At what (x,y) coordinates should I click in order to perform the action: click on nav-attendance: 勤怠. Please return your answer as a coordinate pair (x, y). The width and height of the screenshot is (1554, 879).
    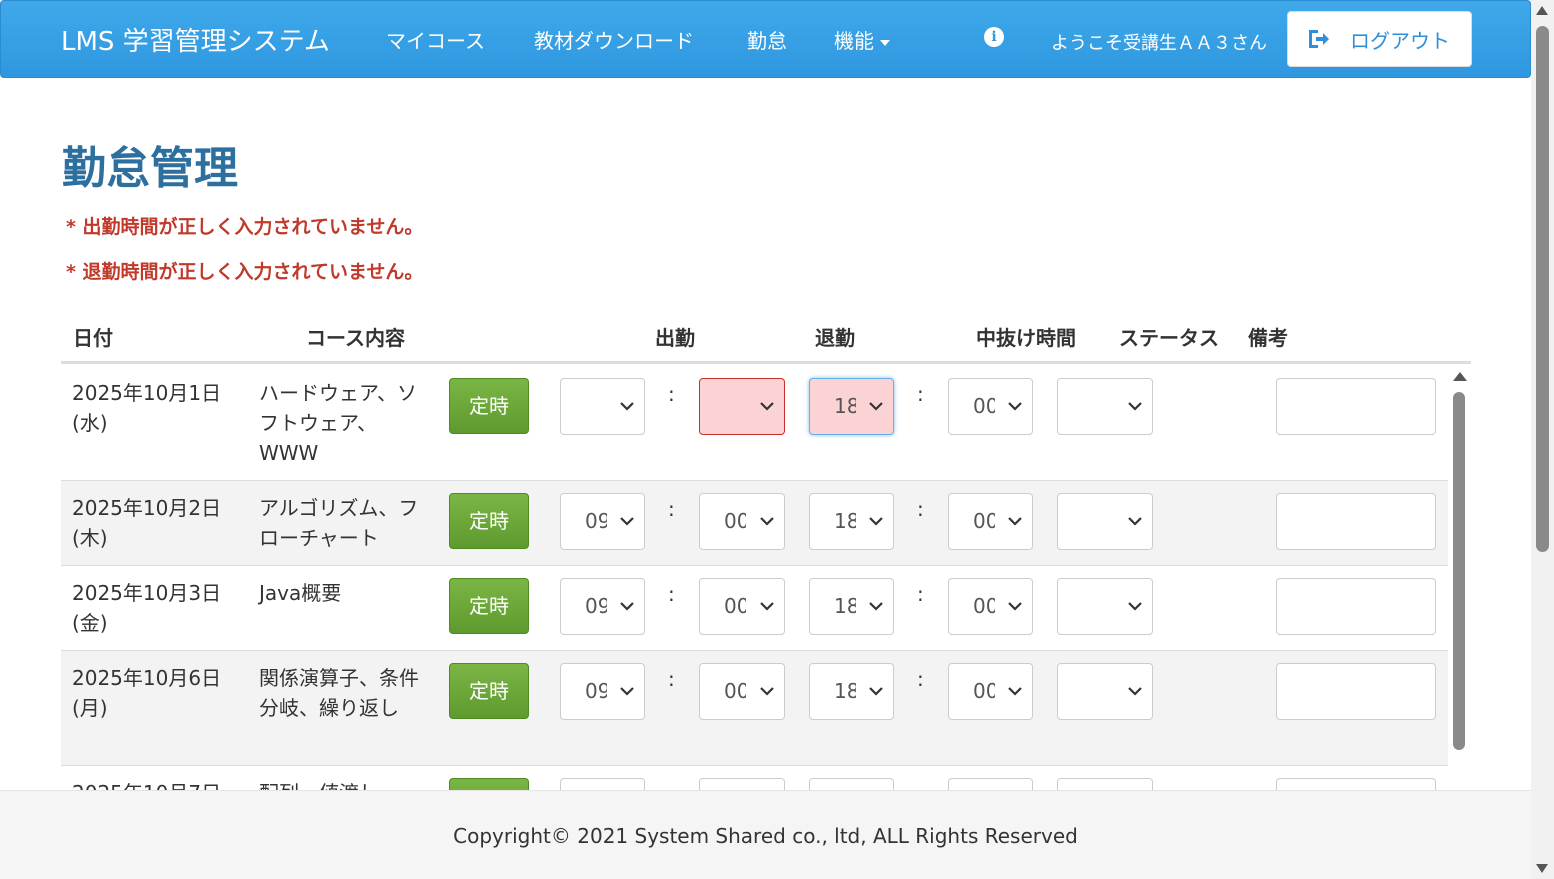
    Looking at the image, I should click on (767, 39).